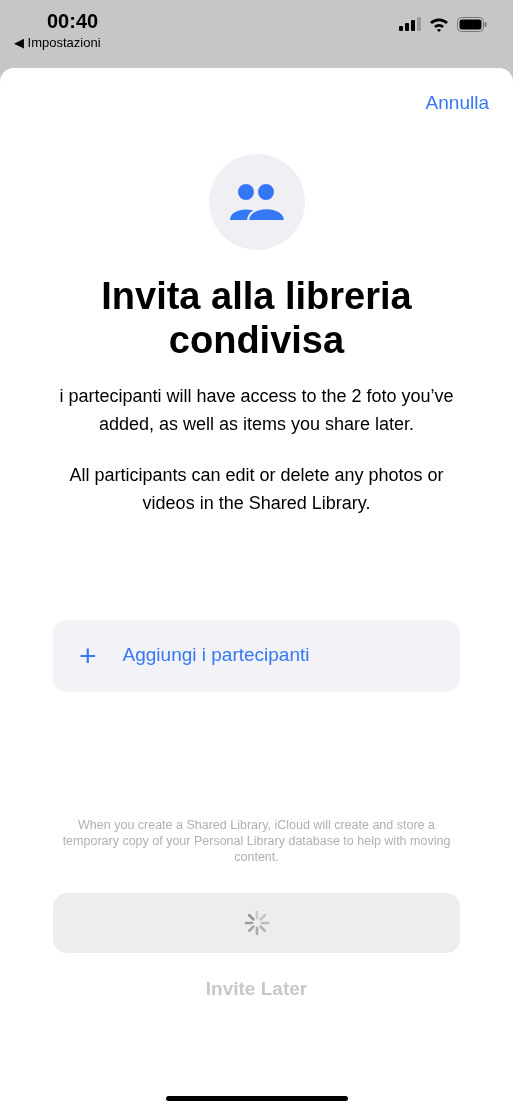 This screenshot has height=1111, width=513. Describe the element at coordinates (256, 410) in the screenshot. I see `description-text: i partecipanti will have access to the 2 foto you’ve added, as well as items you share later.` at that location.